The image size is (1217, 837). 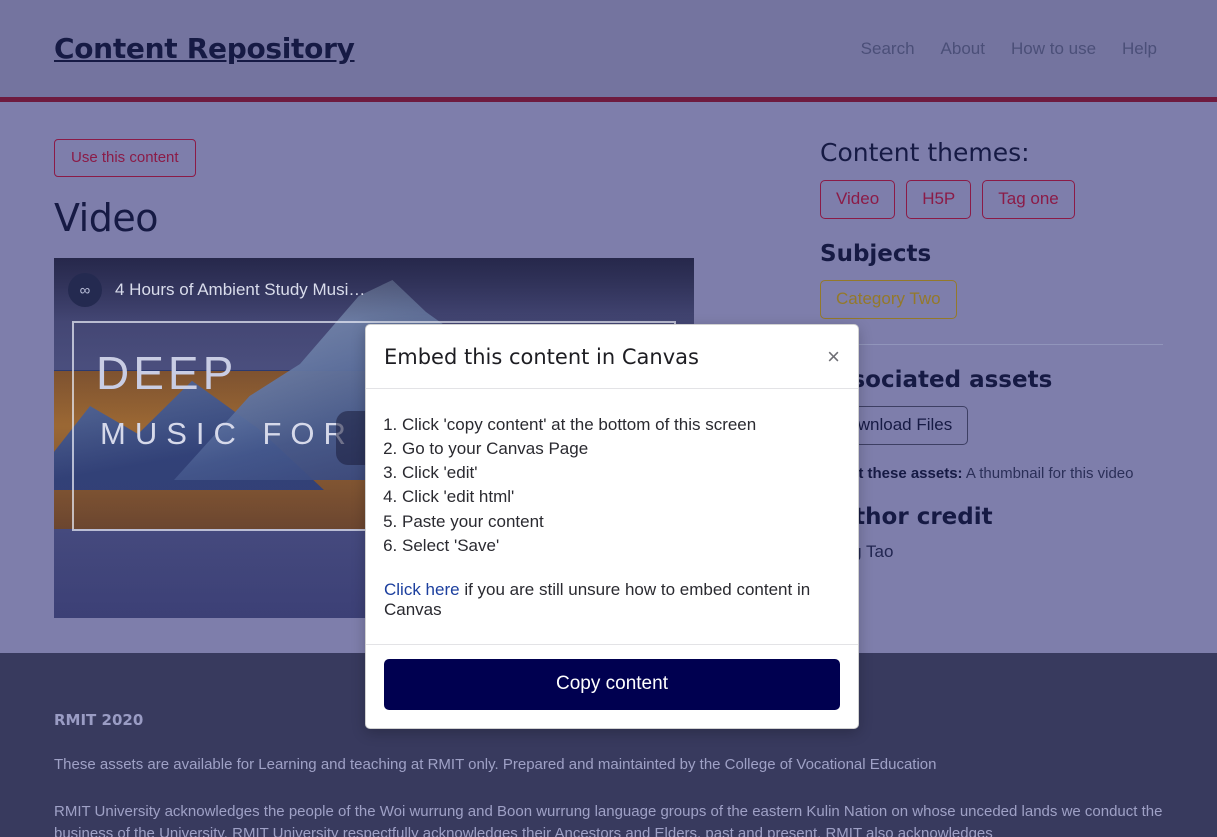 I want to click on video-poster-line1: DEEP, so click(x=167, y=373).